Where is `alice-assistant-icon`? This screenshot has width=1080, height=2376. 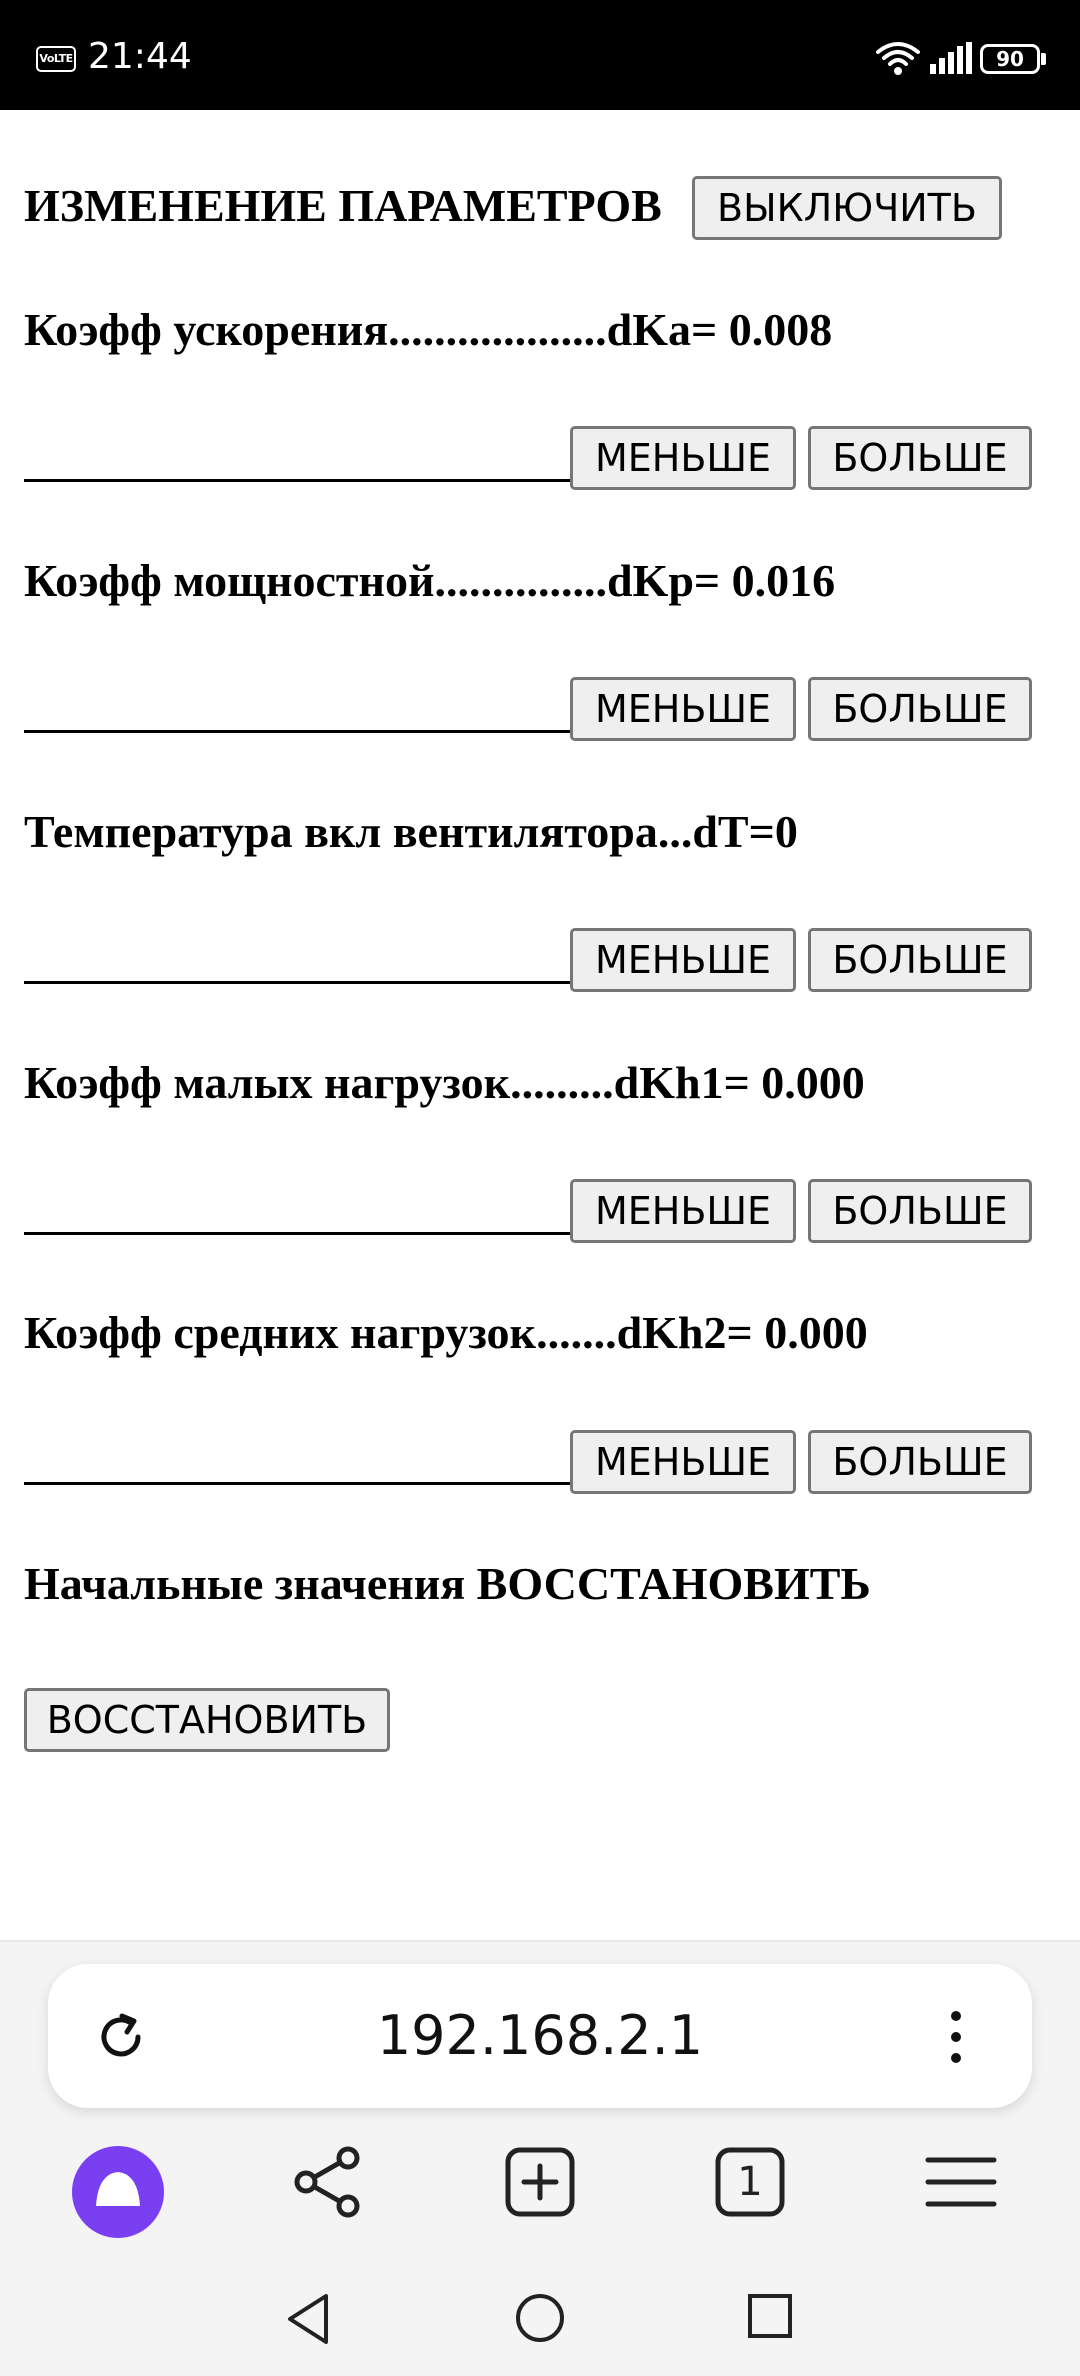
alice-assistant-icon is located at coordinates (118, 2192).